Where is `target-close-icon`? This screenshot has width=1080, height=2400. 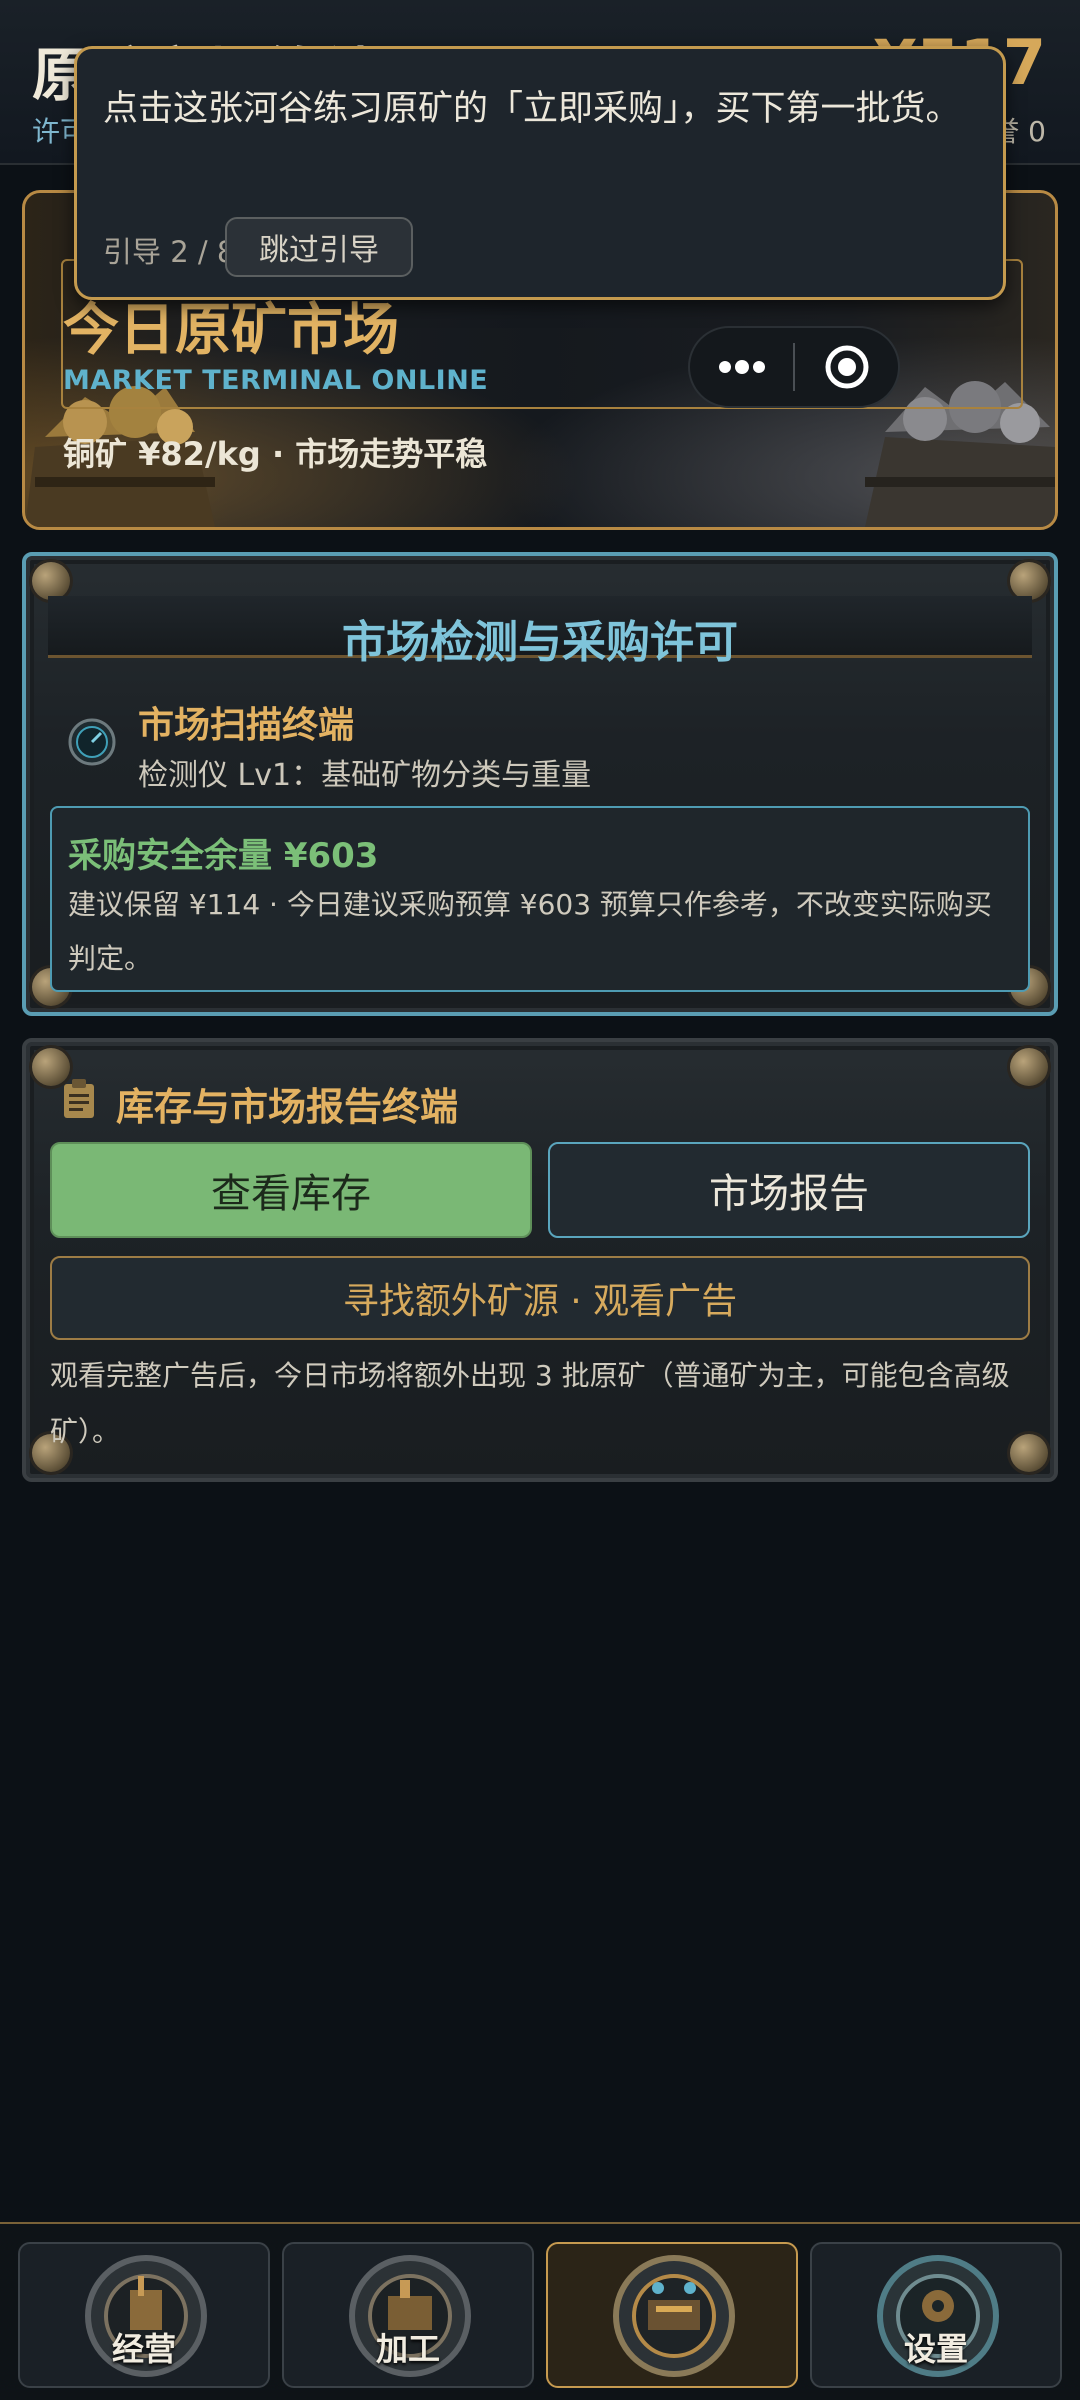
target-close-icon is located at coordinates (846, 367).